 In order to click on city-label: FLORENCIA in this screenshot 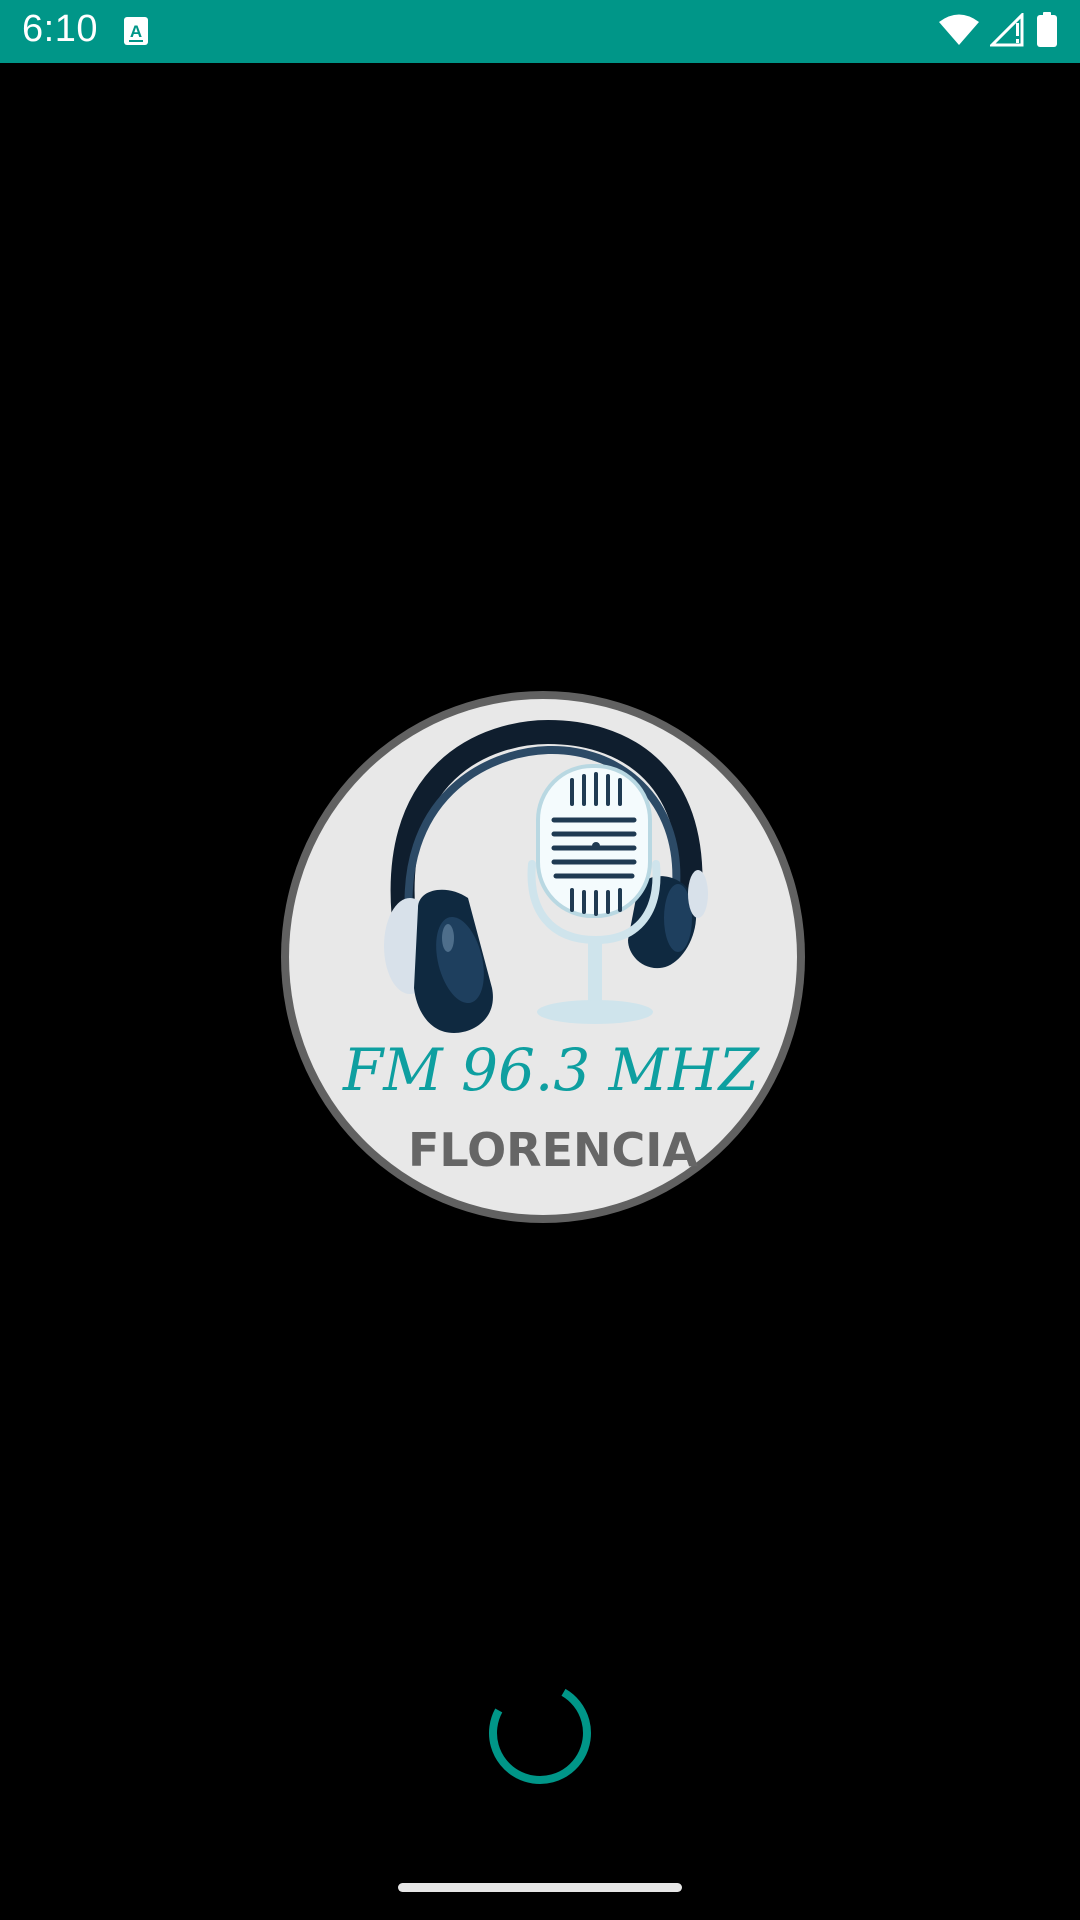, I will do `click(553, 1150)`.